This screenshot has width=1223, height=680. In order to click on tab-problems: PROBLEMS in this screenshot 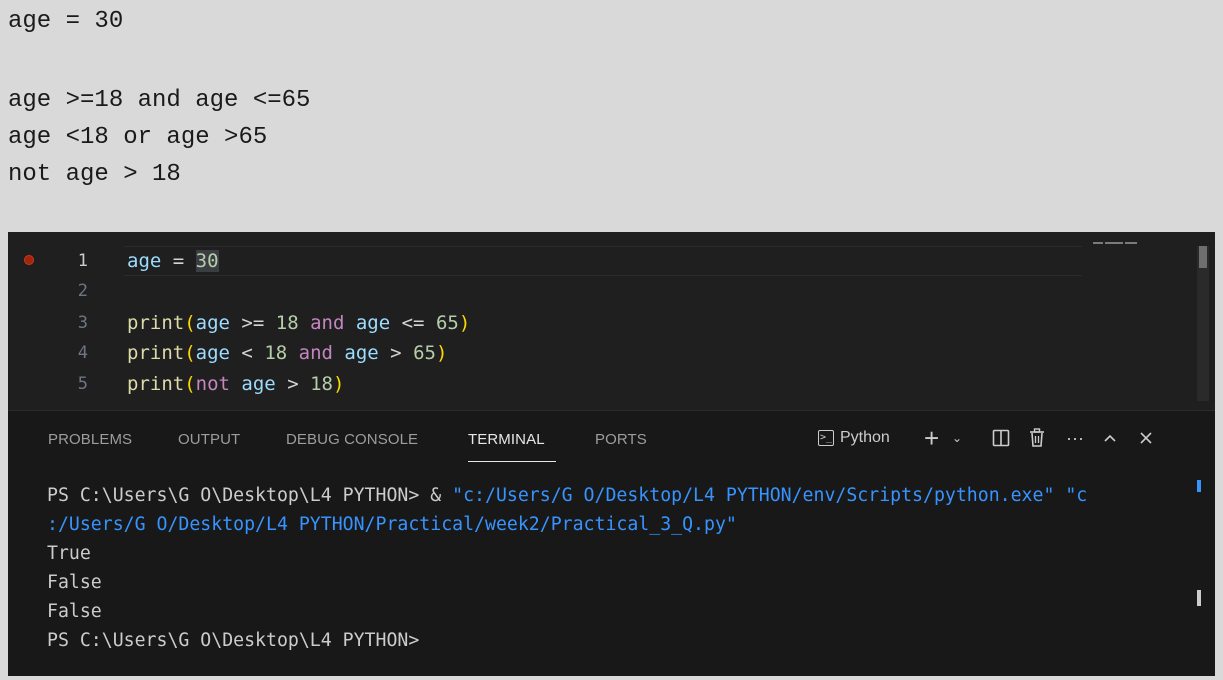, I will do `click(90, 439)`.